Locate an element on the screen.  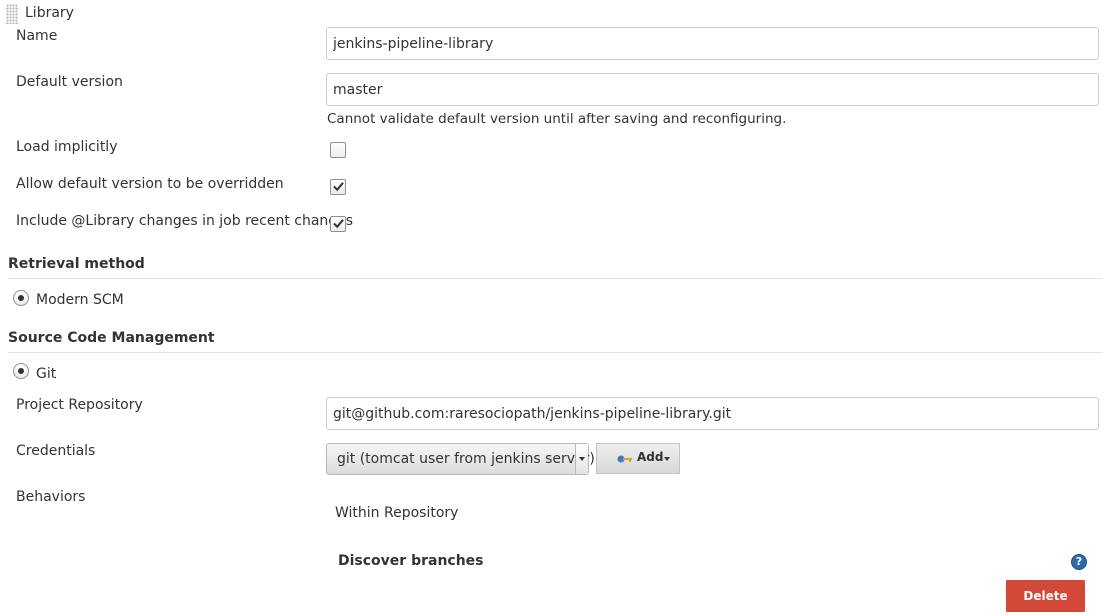
delete-button: Delete is located at coordinates (1045, 596).